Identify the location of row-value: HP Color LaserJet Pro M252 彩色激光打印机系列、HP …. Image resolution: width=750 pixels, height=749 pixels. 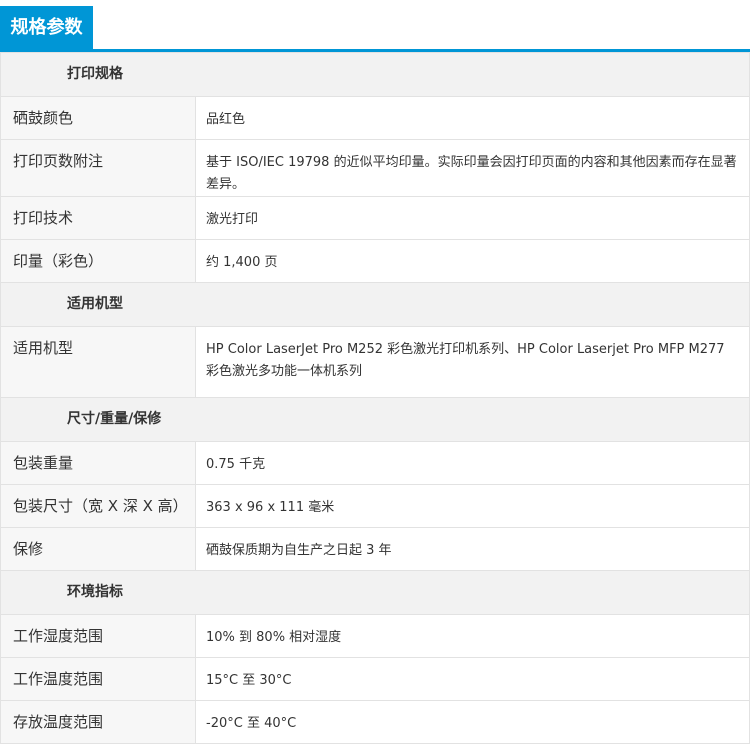
(472, 362).